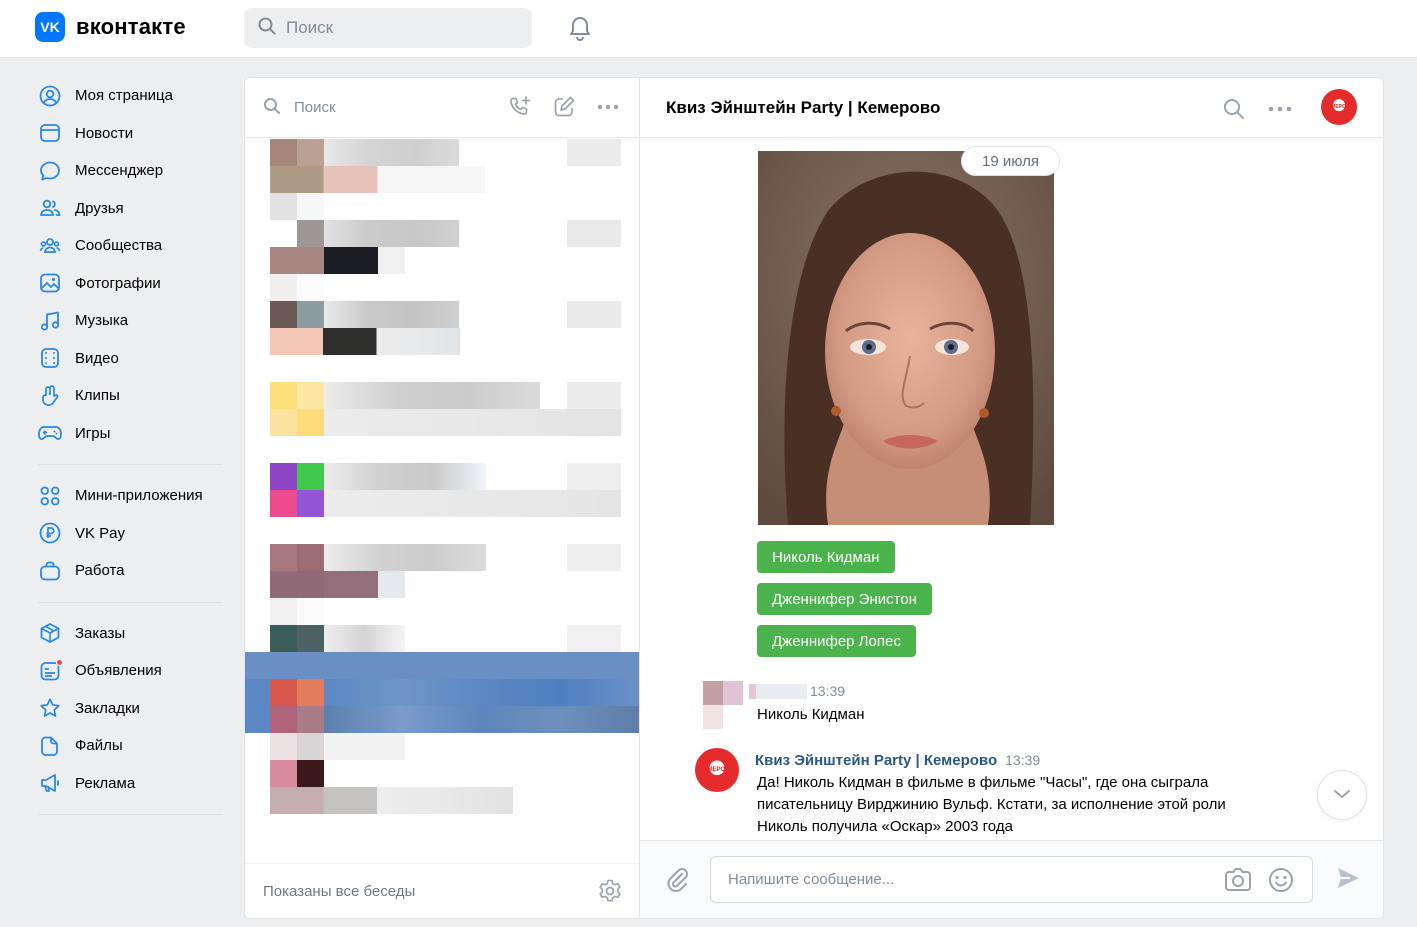  I want to click on global-search-input: Поиск, so click(388, 28).